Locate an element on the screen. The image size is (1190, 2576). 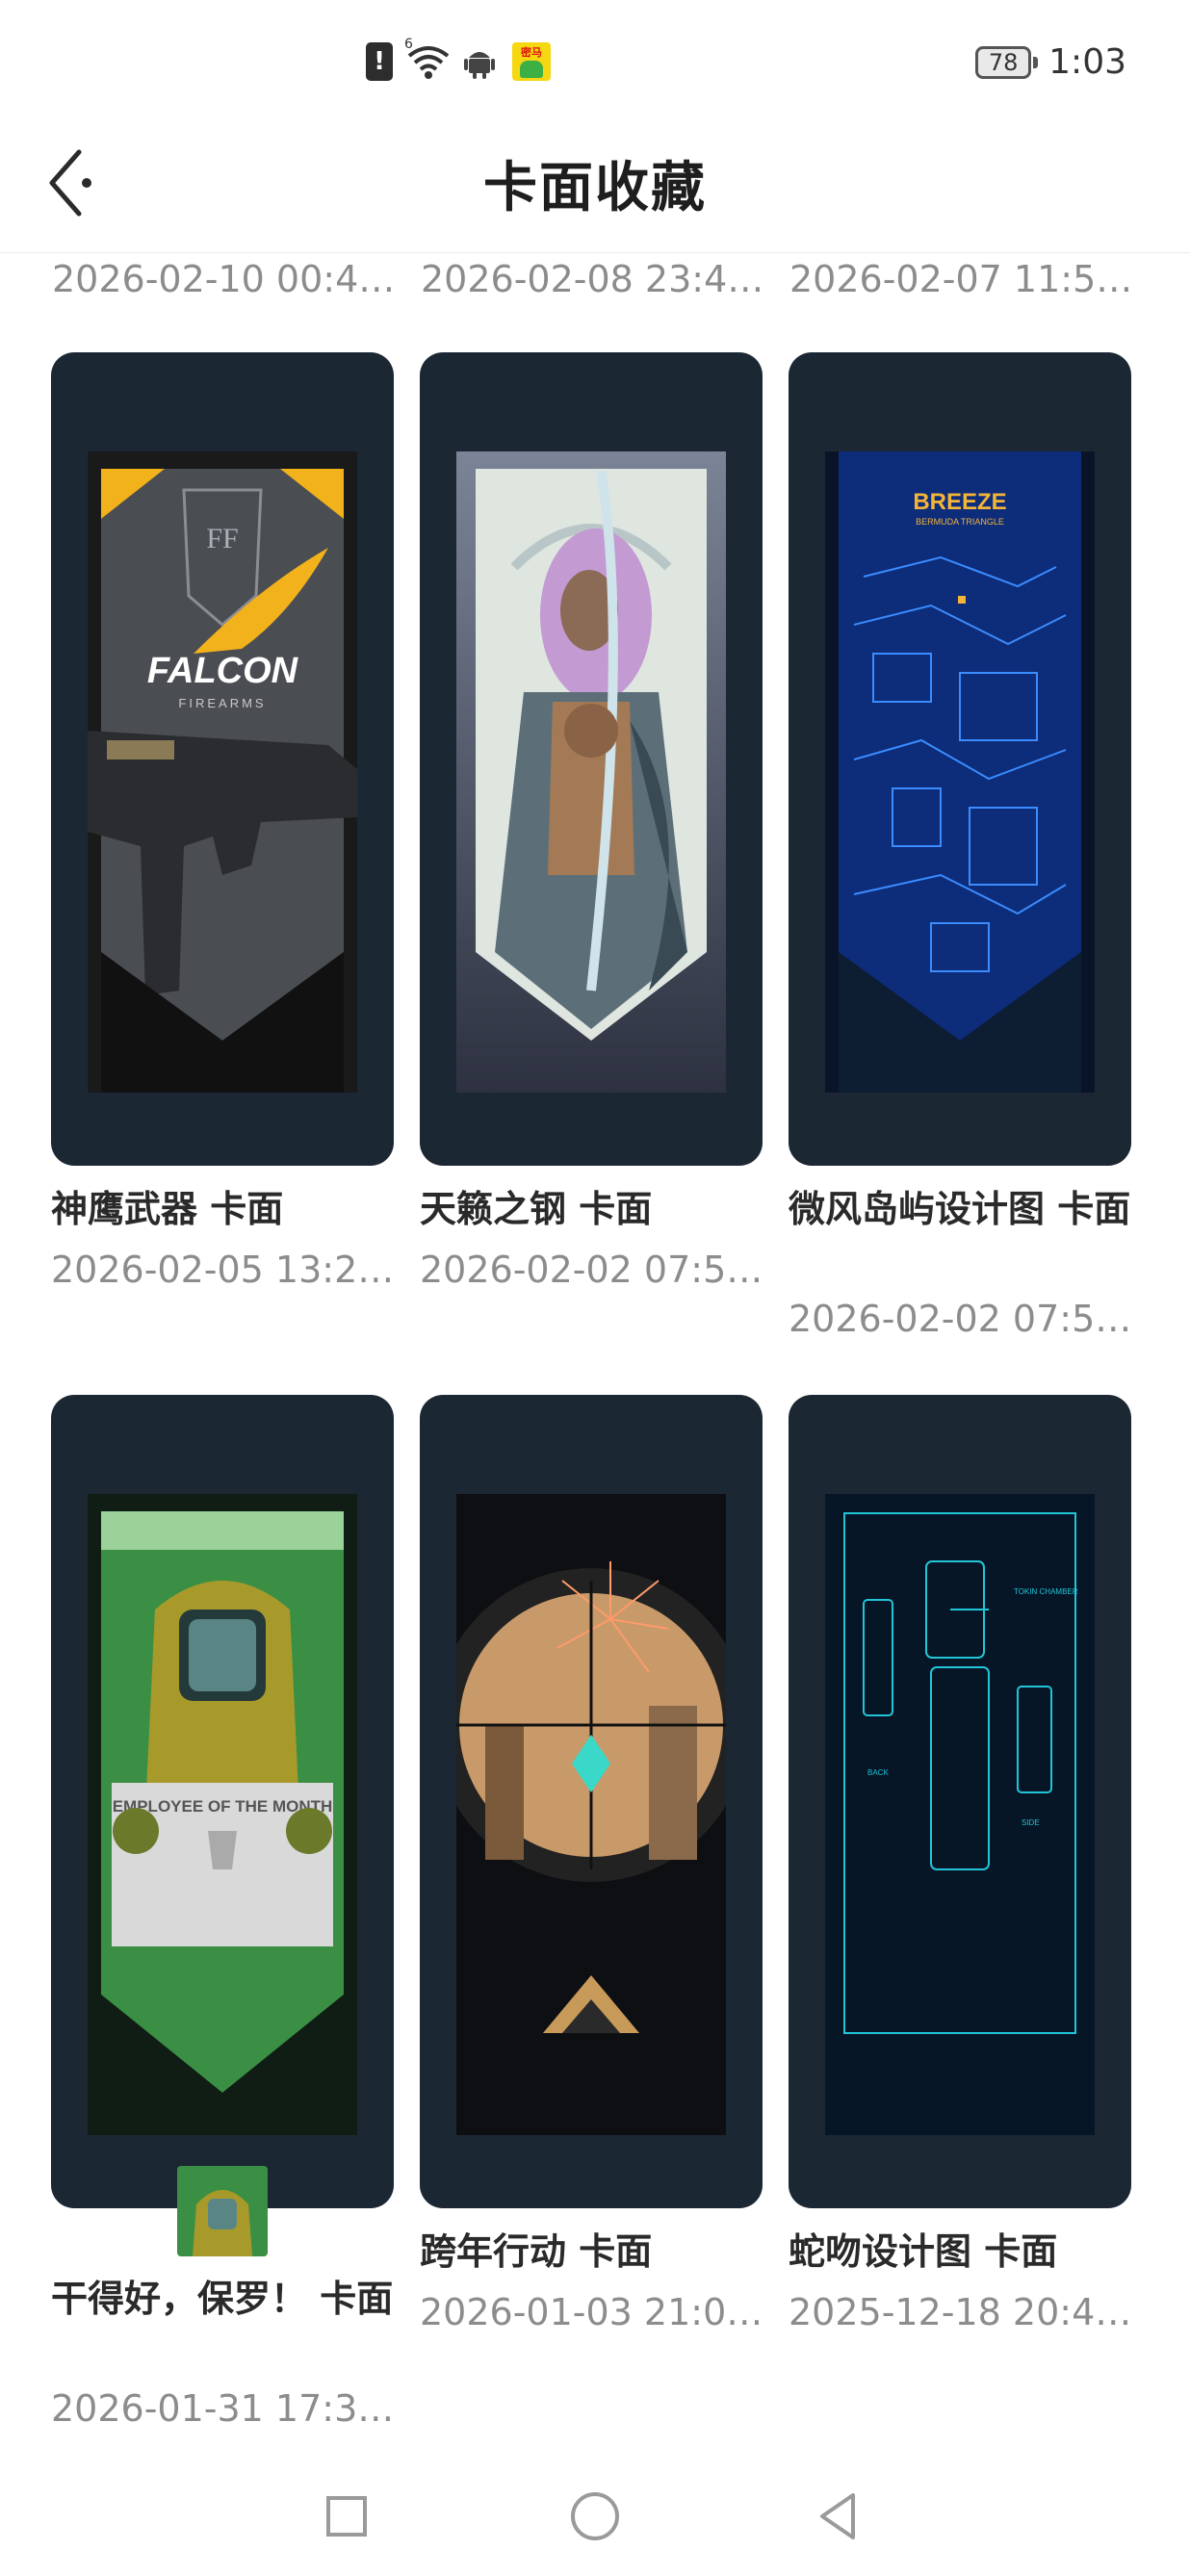
falcon-brand: FALCON is located at coordinates (223, 671).